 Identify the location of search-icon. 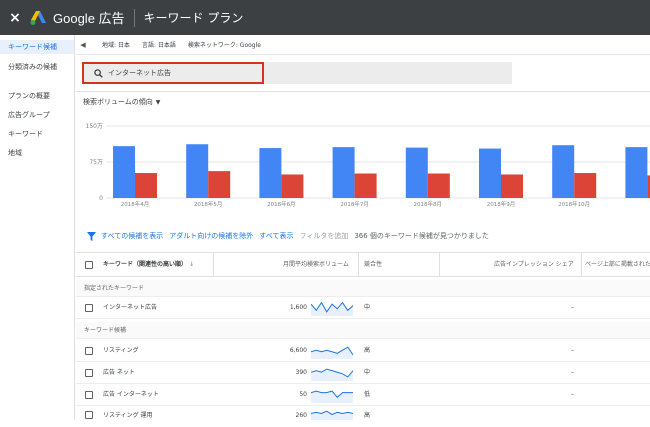
(98, 73).